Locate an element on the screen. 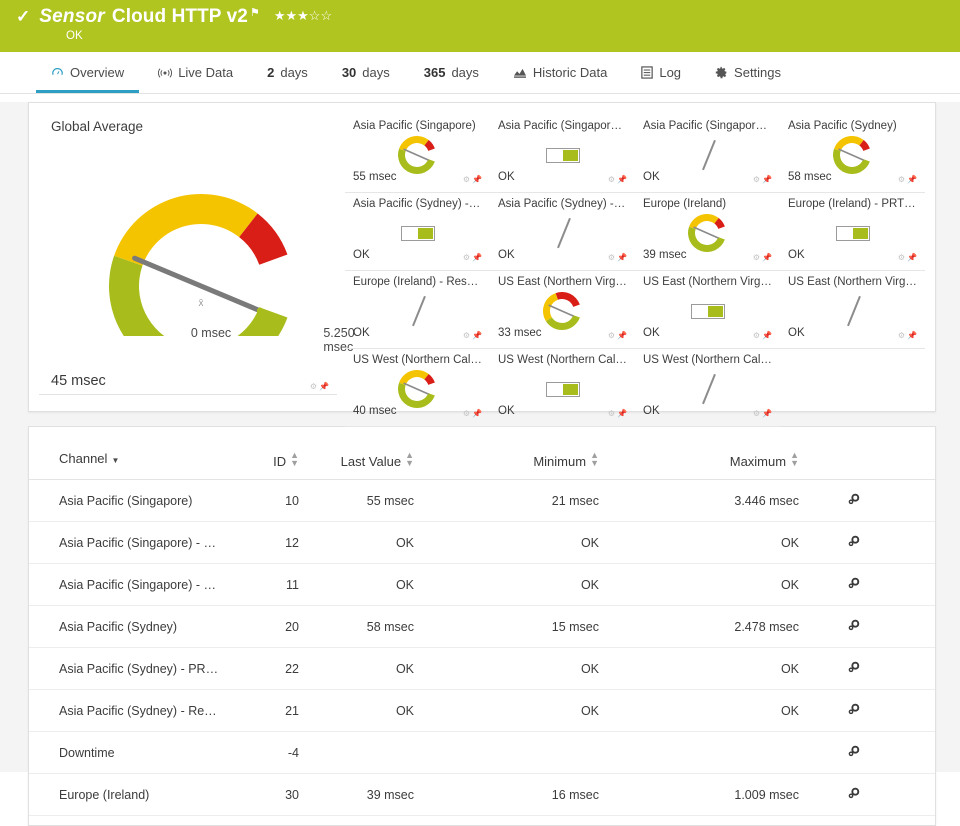 The width and height of the screenshot is (960, 826). mini-gauge-value: 40 msec is located at coordinates (375, 411).